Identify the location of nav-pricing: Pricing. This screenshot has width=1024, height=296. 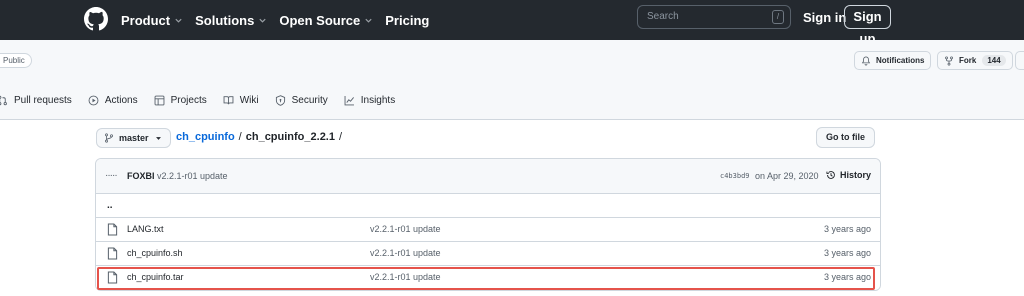
(407, 20).